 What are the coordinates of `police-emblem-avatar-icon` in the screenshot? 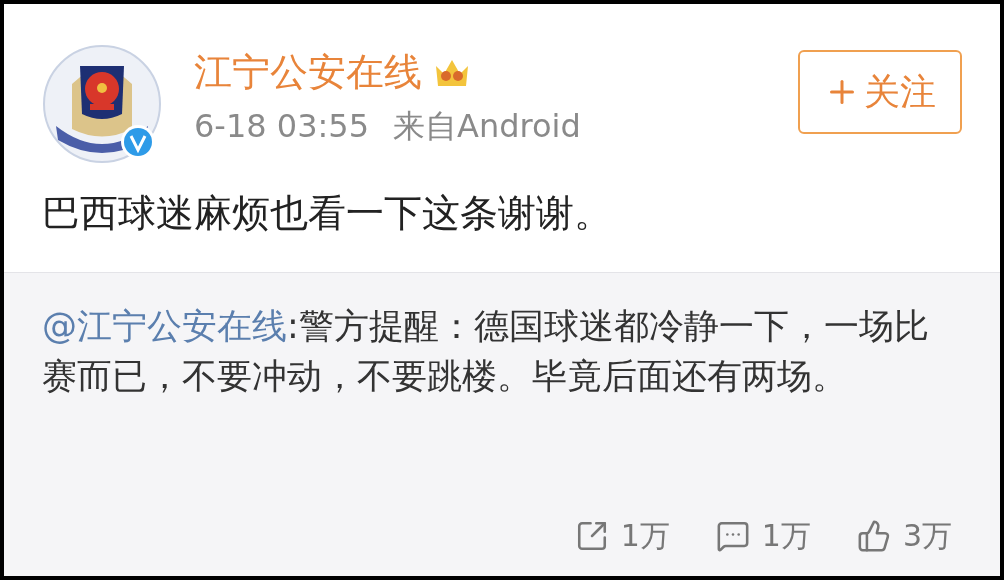 It's located at (102, 104).